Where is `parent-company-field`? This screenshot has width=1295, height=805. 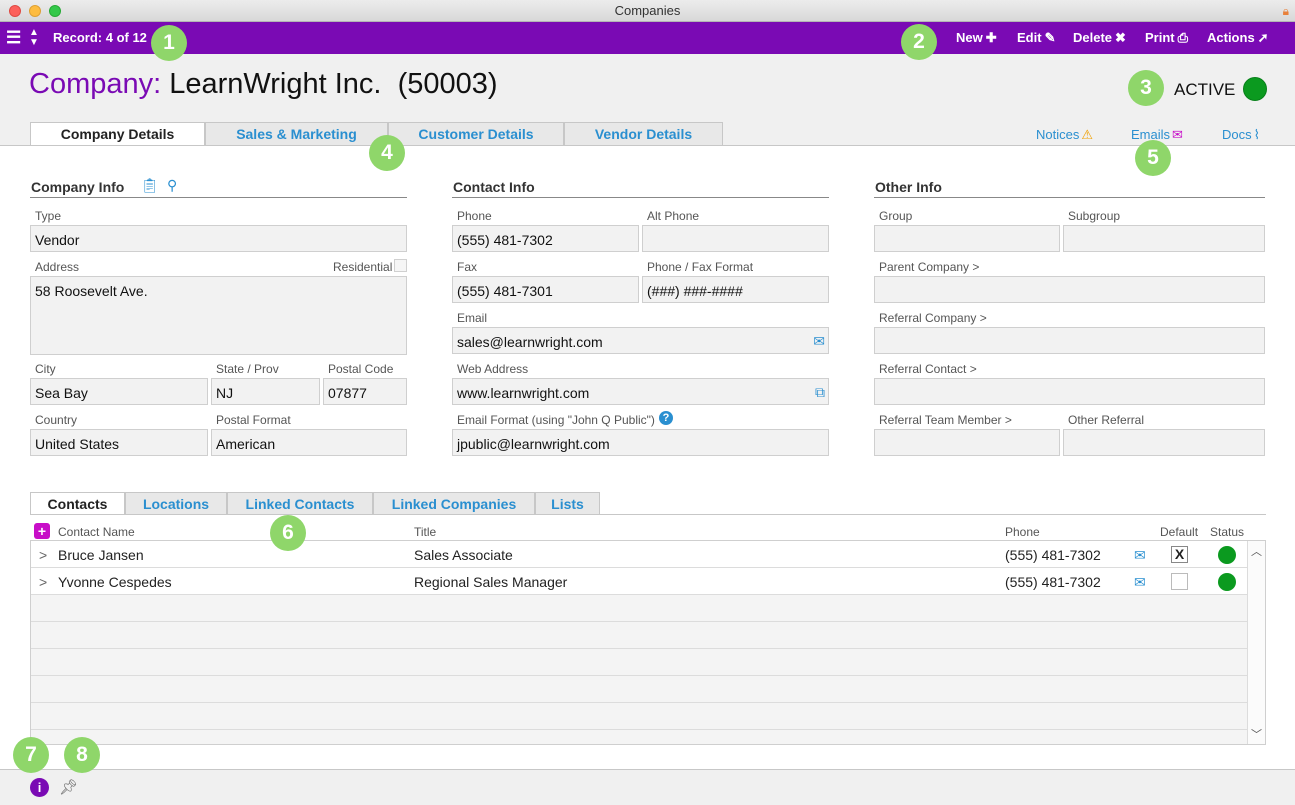
parent-company-field is located at coordinates (1069, 289).